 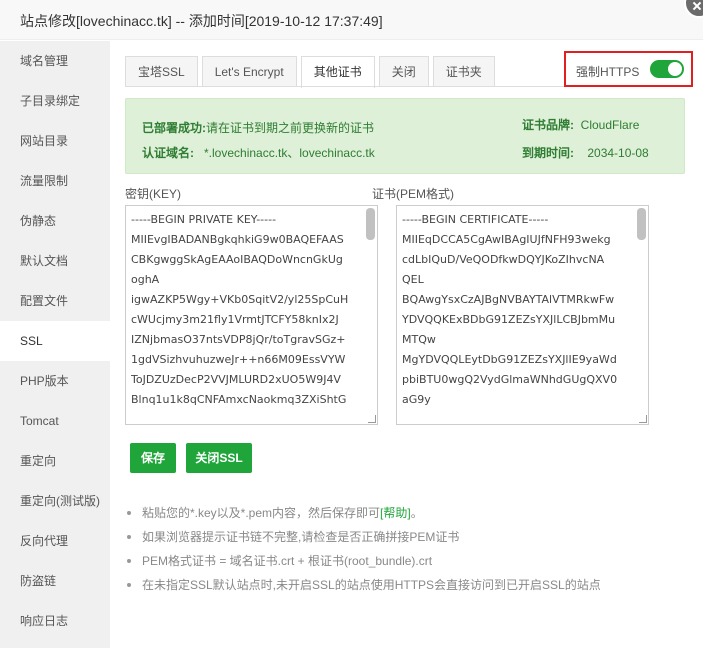 What do you see at coordinates (337, 72) in the screenshot?
I see `tab-other-cert: 其他证书` at bounding box center [337, 72].